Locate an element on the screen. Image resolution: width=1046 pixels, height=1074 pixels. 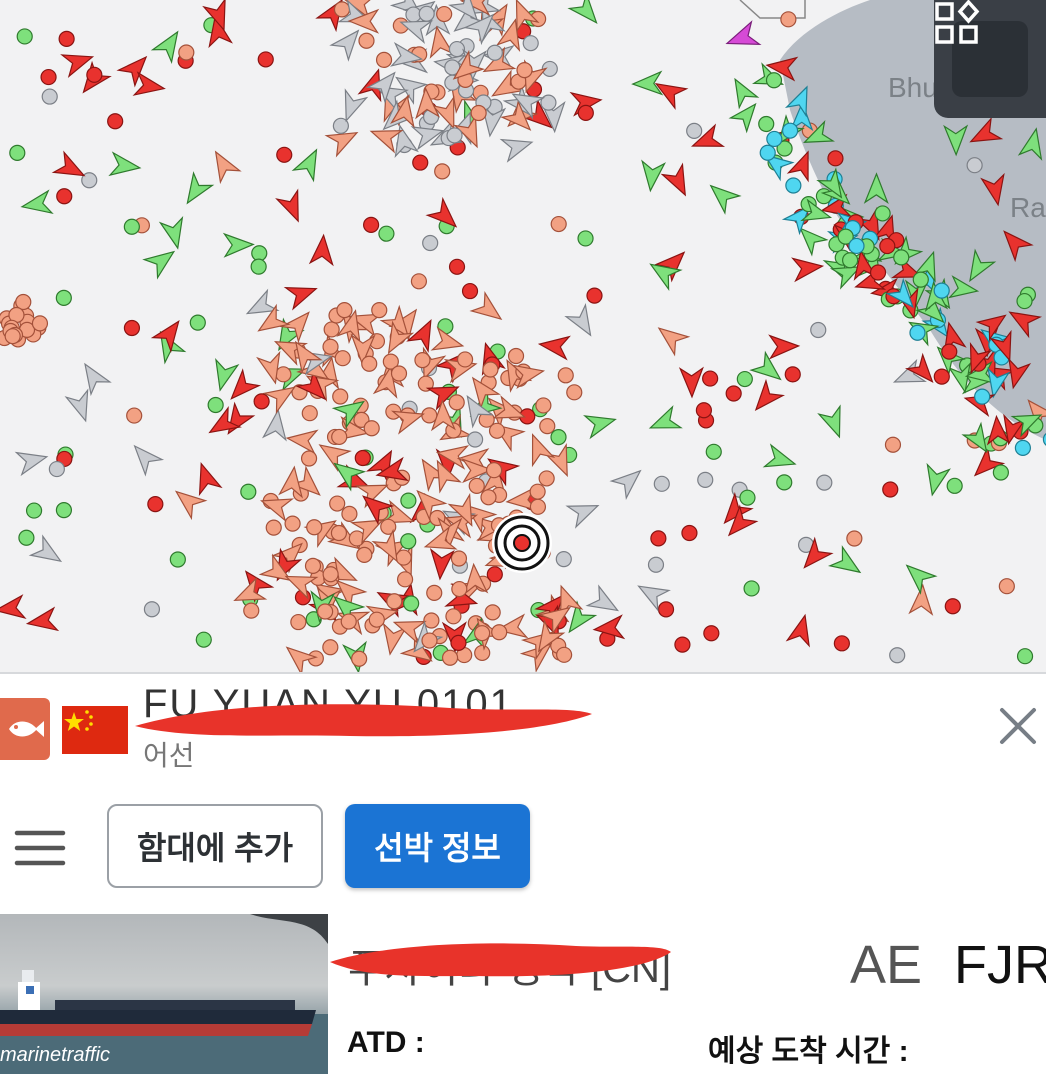
add-to-fleet-button: 함대에 추가 is located at coordinates (215, 846).